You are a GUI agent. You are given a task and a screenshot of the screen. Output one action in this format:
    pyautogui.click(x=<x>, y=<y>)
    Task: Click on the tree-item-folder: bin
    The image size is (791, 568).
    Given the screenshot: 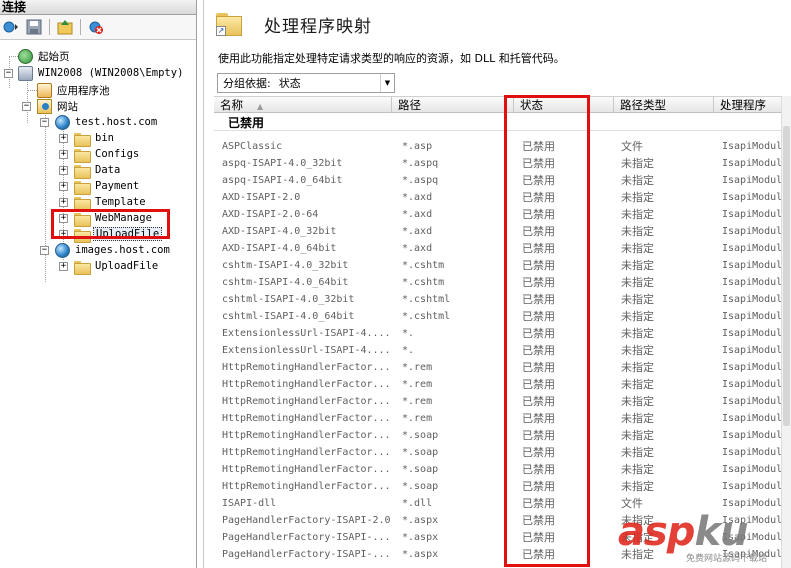 What is the action you would take?
    pyautogui.click(x=95, y=138)
    